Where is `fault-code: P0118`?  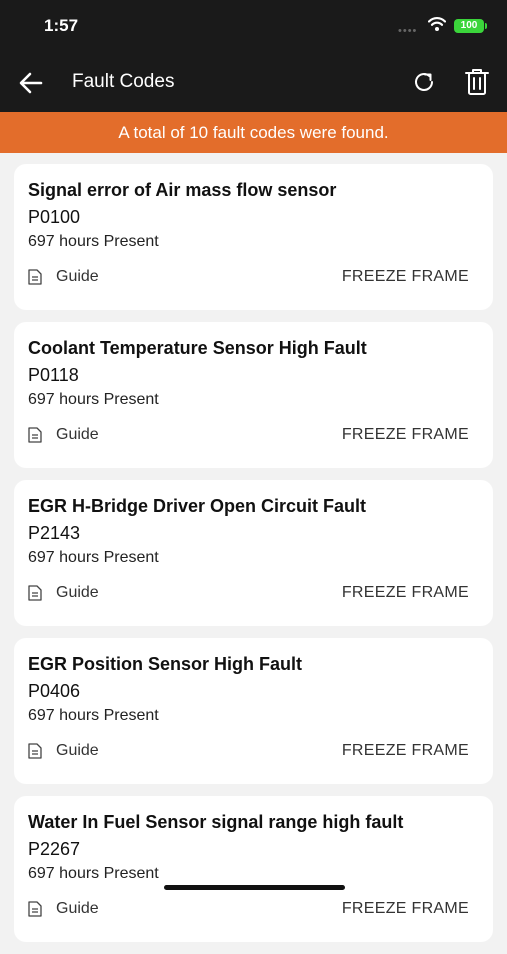
fault-code: P0118 is located at coordinates (53, 375).